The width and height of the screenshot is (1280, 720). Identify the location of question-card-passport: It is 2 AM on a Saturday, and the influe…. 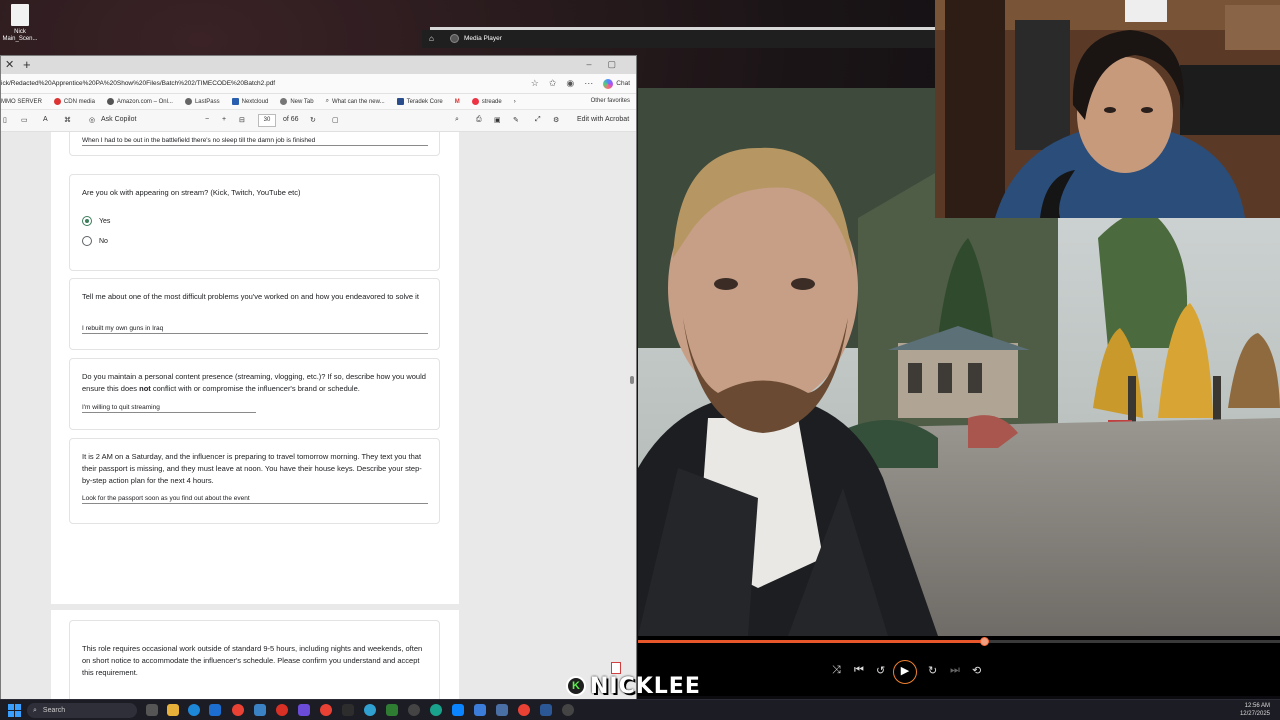
(254, 481).